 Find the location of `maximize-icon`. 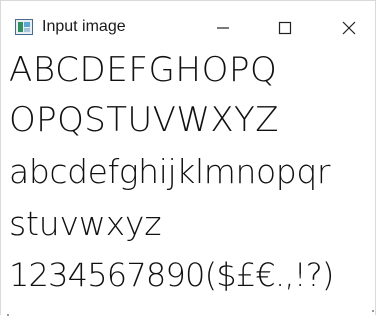

maximize-icon is located at coordinates (285, 28).